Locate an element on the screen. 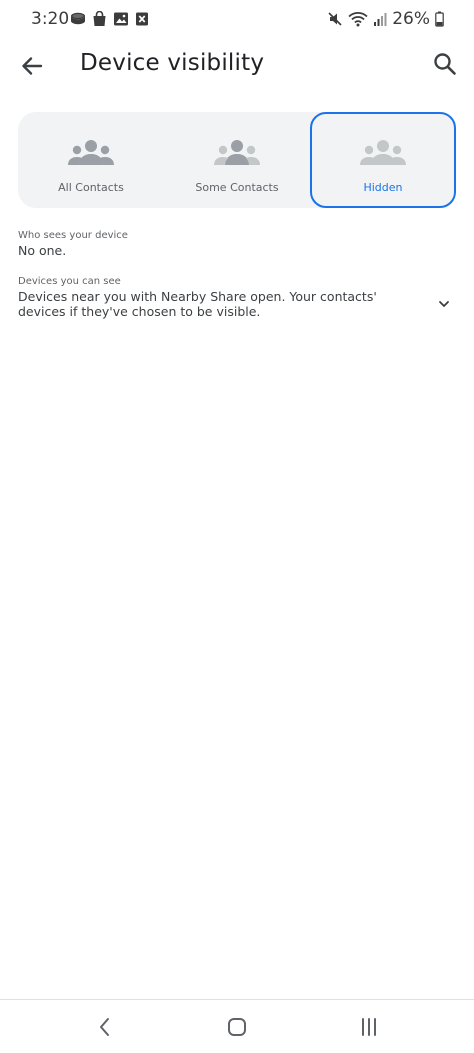  system-icons: 26% is located at coordinates (385, 19).